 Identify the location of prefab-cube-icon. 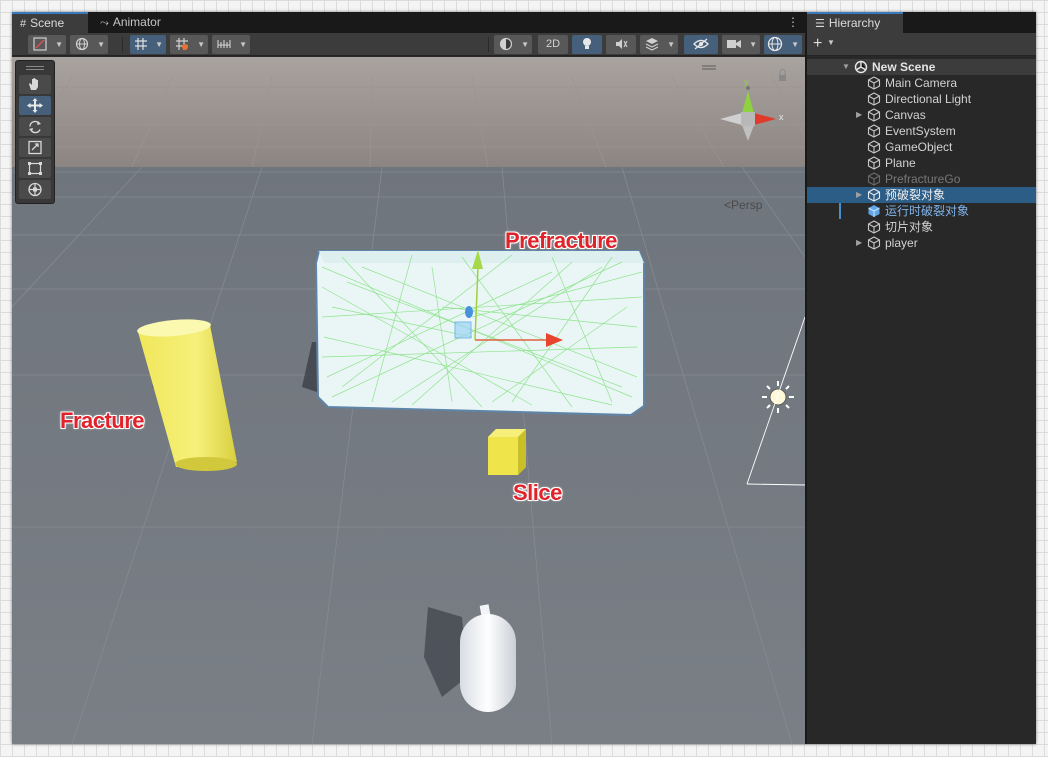
(874, 211).